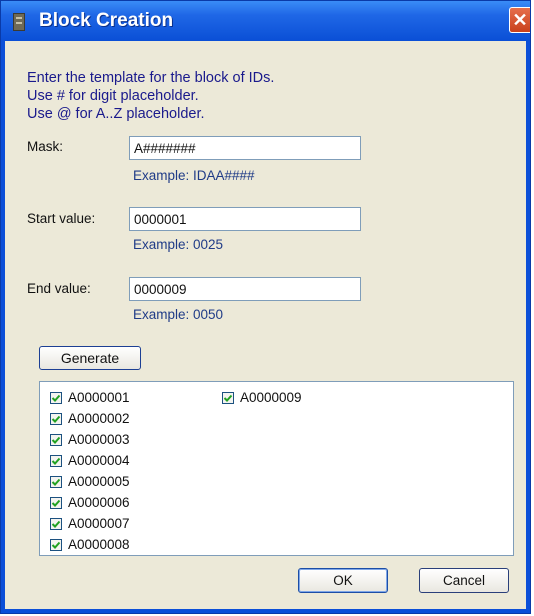  I want to click on list-item-label: A0000004, so click(99, 460).